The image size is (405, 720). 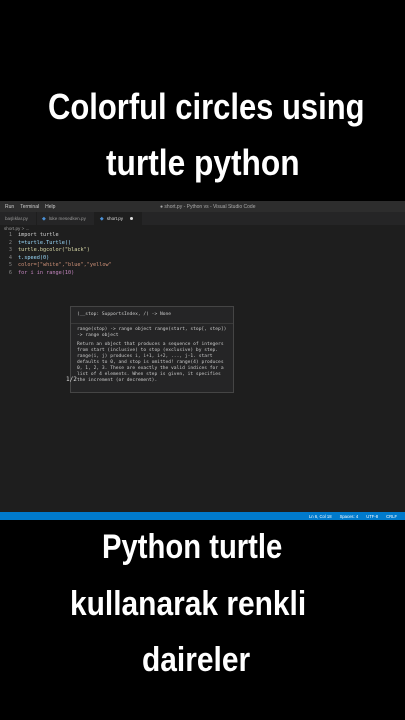 What do you see at coordinates (50, 207) in the screenshot?
I see `menu-help: Help` at bounding box center [50, 207].